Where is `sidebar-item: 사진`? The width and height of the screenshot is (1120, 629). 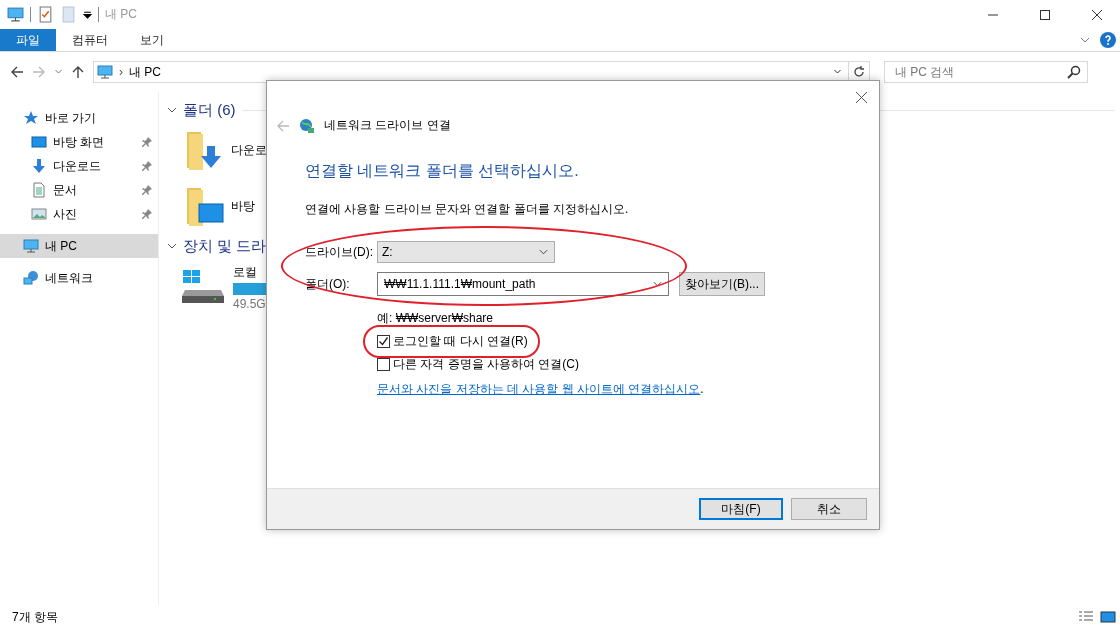
sidebar-item: 사진 is located at coordinates (79, 214).